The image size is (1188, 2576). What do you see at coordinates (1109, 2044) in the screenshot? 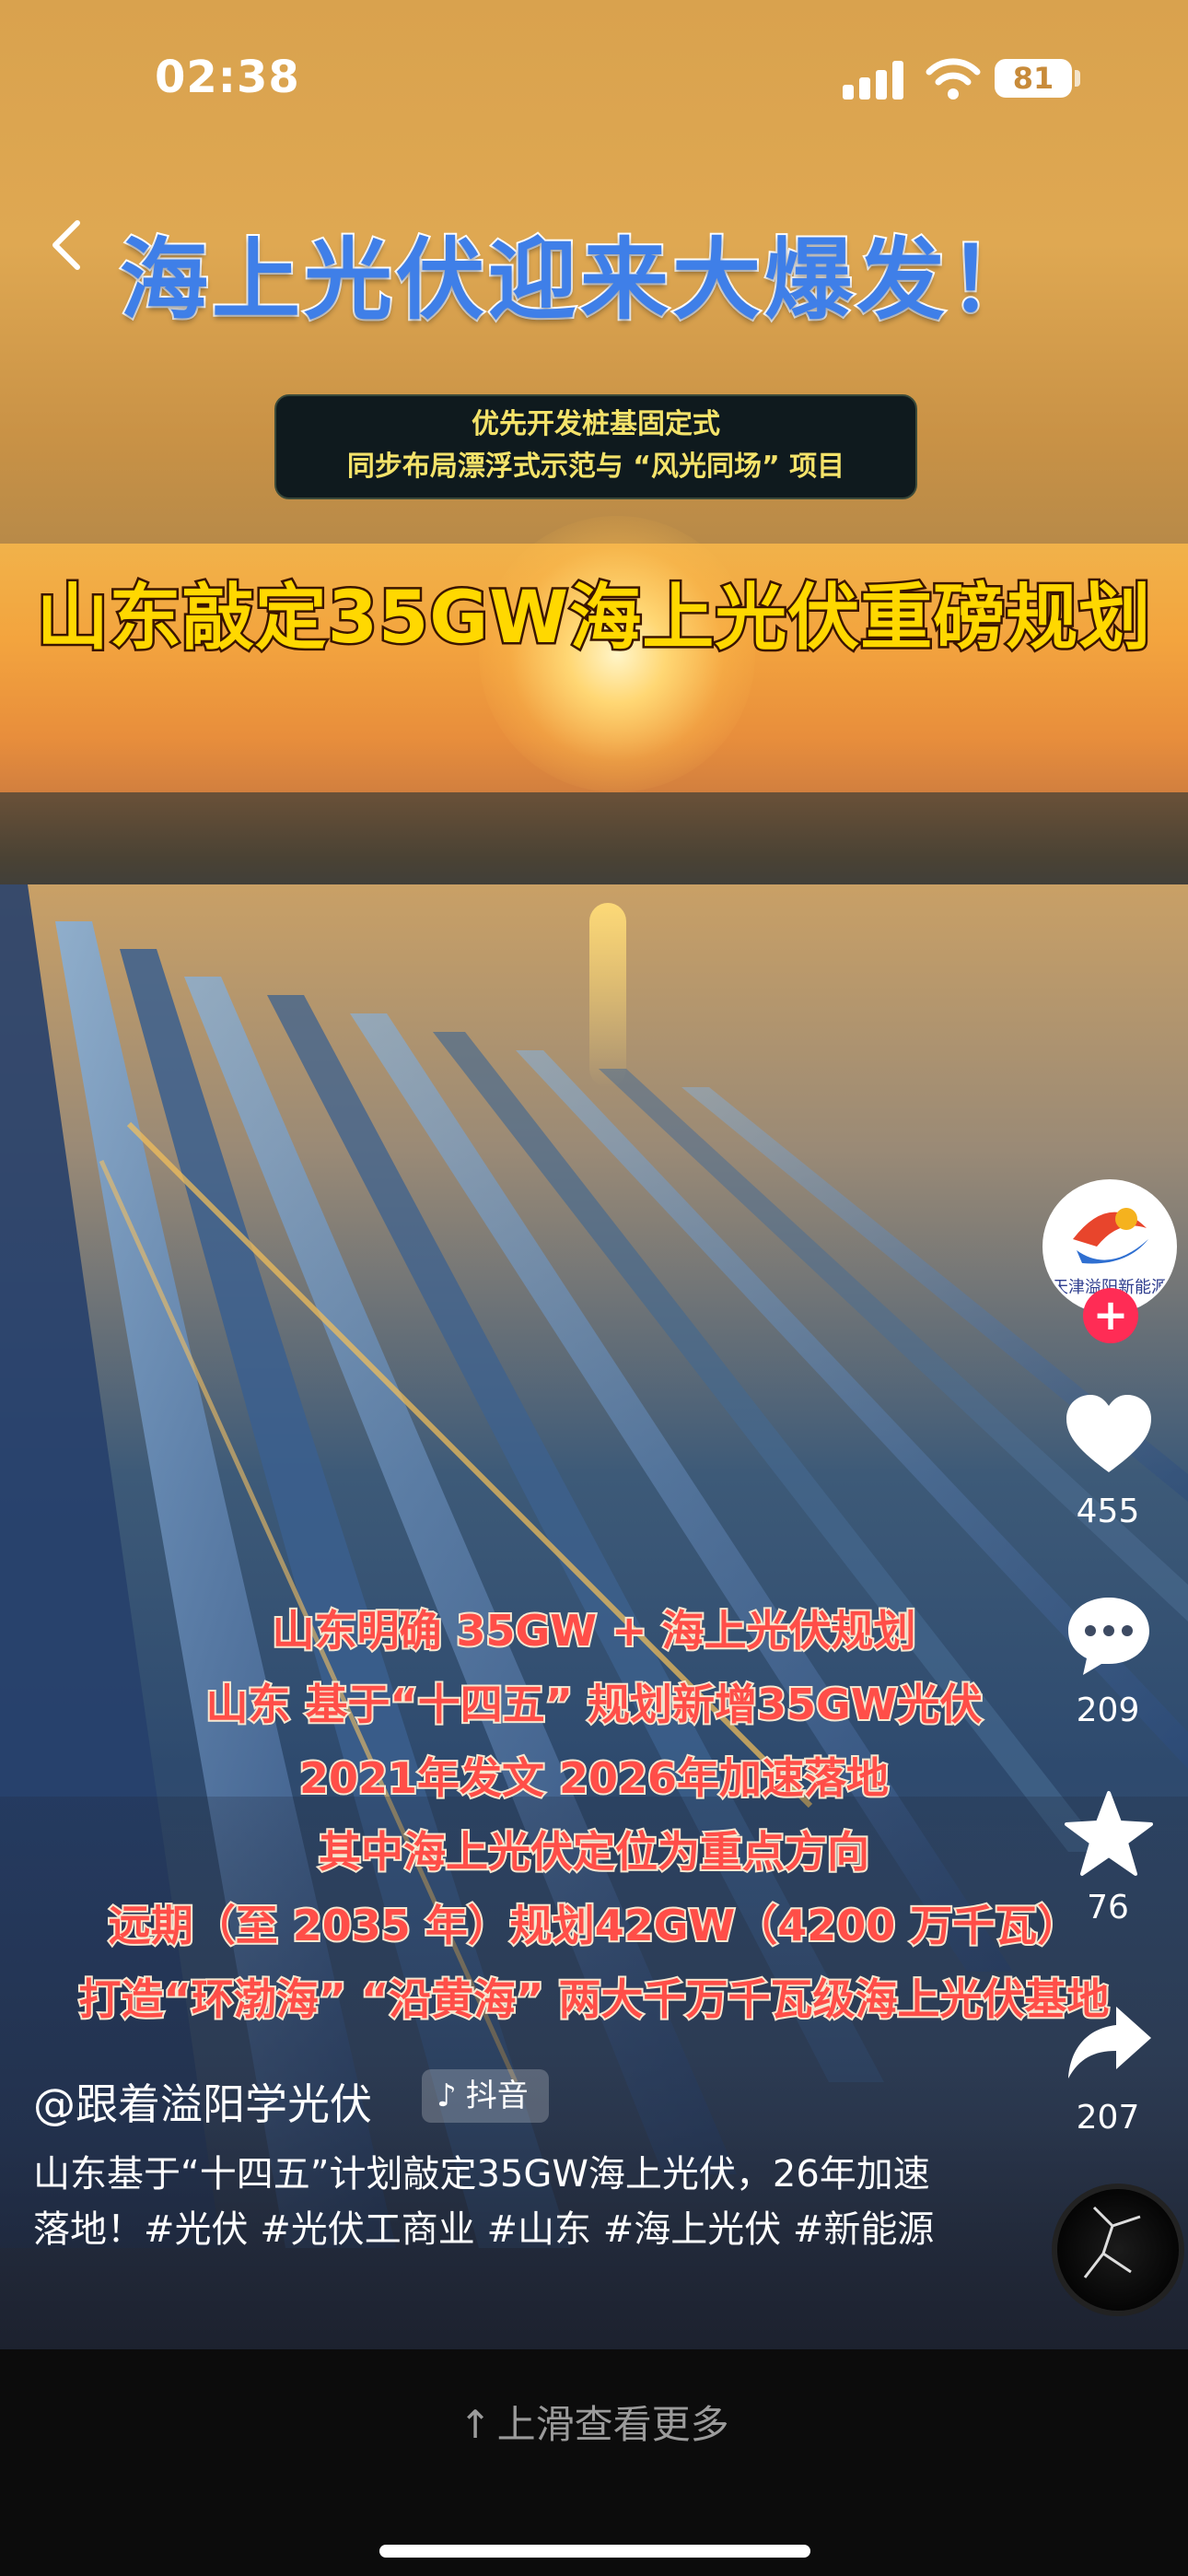
I see `share-arrow-icon` at bounding box center [1109, 2044].